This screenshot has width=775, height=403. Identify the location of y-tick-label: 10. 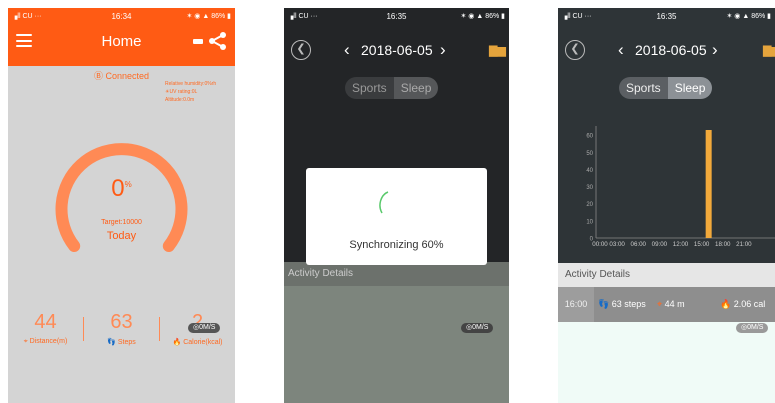
(589, 222).